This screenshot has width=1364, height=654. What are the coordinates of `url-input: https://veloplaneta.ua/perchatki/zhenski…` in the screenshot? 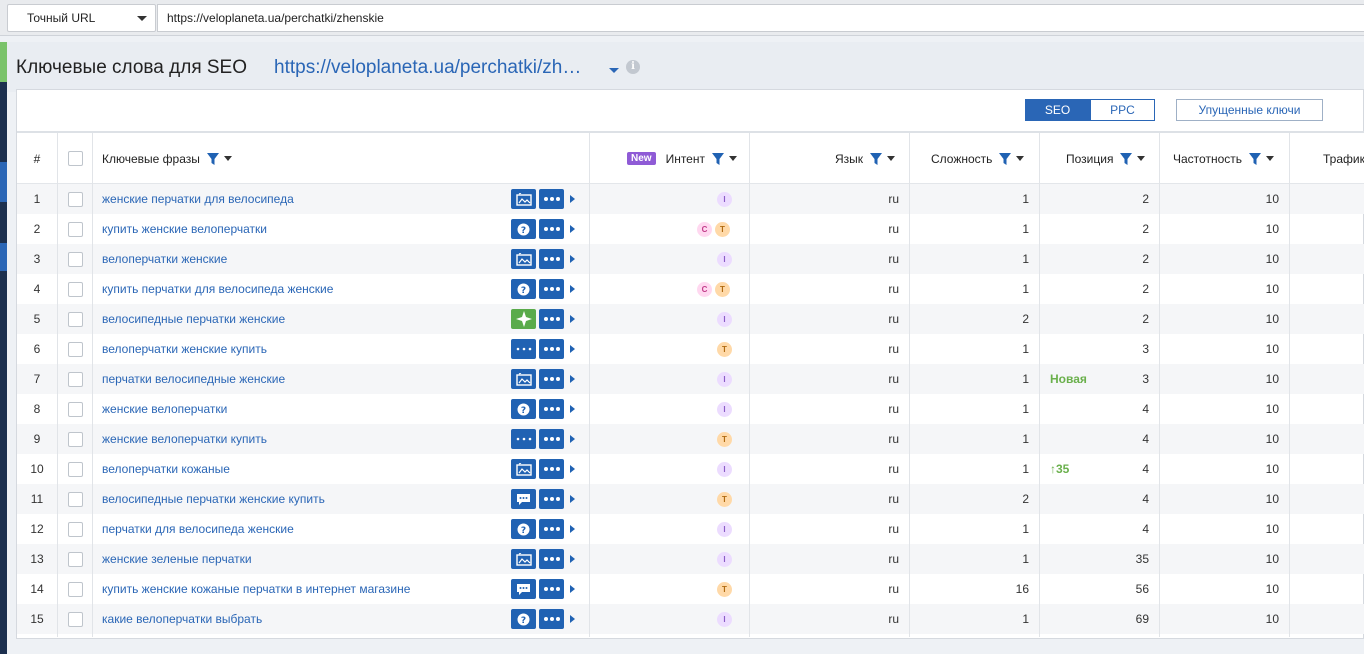 It's located at (760, 18).